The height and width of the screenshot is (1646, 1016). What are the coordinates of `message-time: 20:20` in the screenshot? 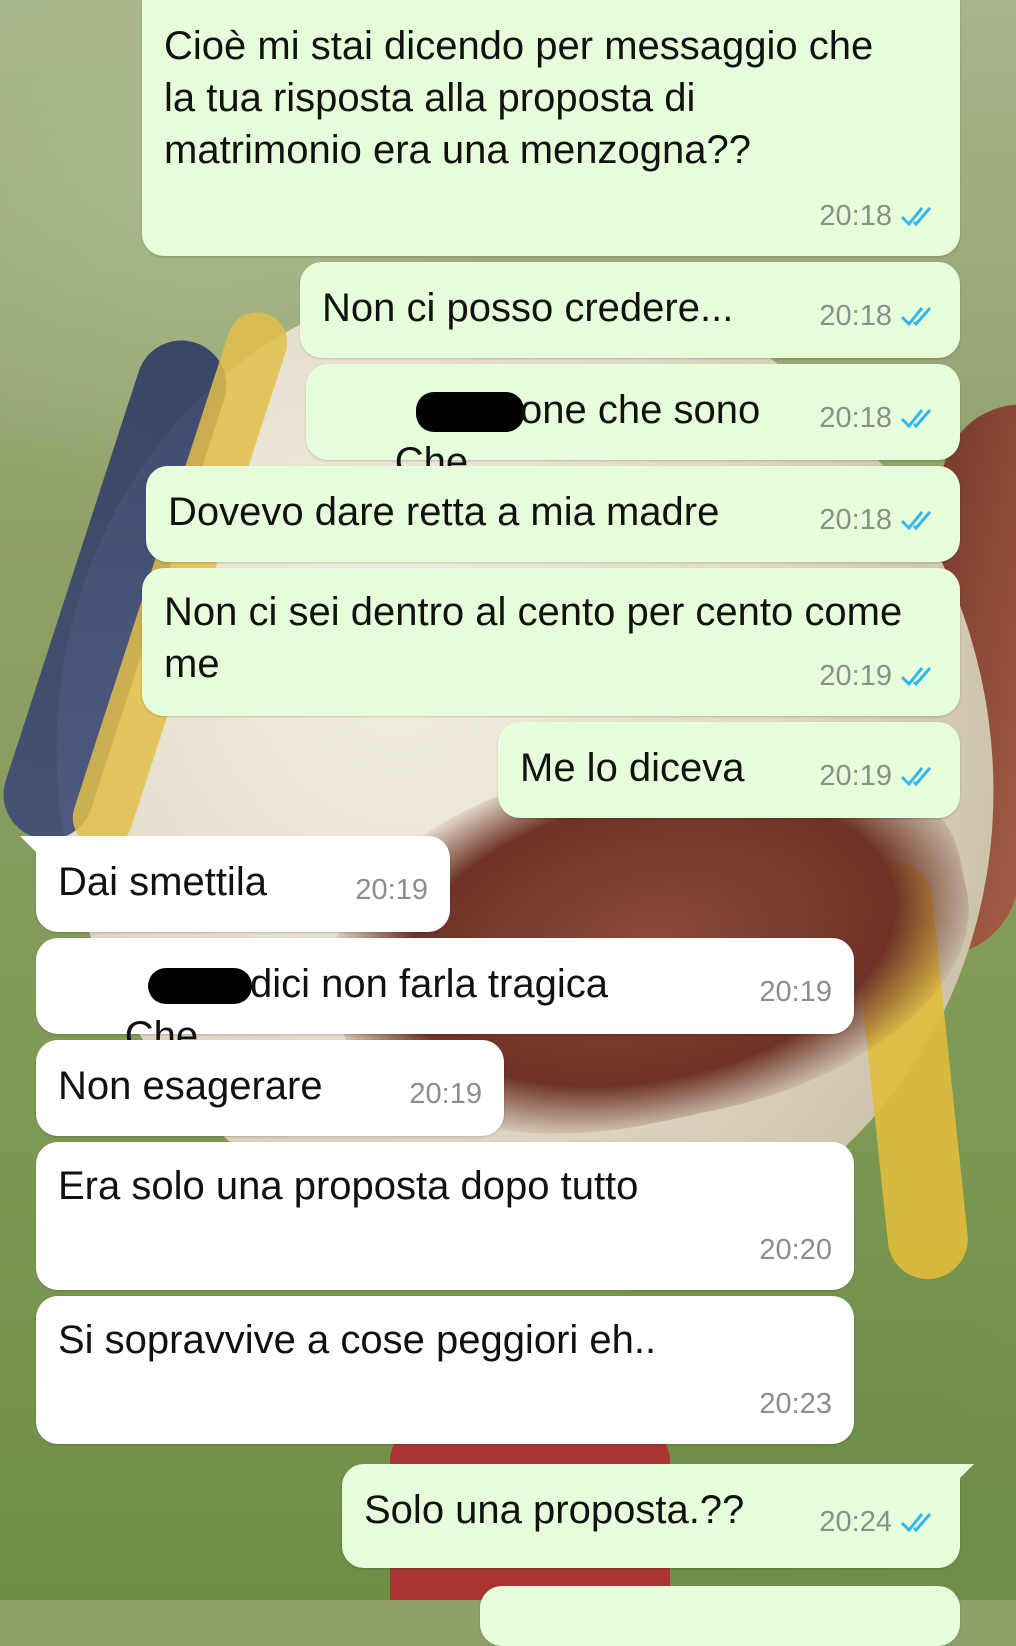 It's located at (795, 1250).